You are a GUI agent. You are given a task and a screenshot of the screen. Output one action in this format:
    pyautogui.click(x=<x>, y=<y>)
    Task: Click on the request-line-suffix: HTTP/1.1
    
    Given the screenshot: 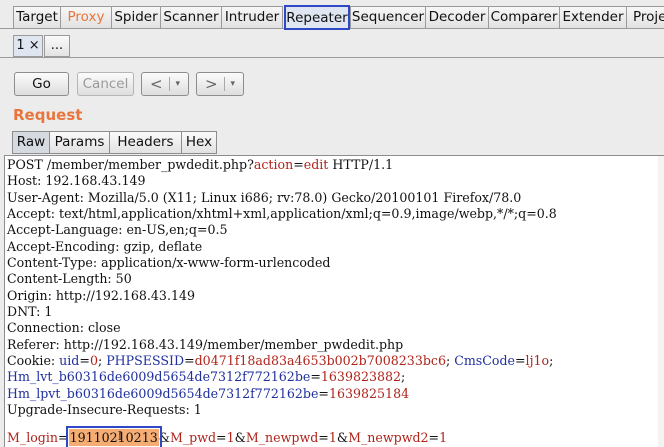 What is the action you would take?
    pyautogui.click(x=361, y=164)
    